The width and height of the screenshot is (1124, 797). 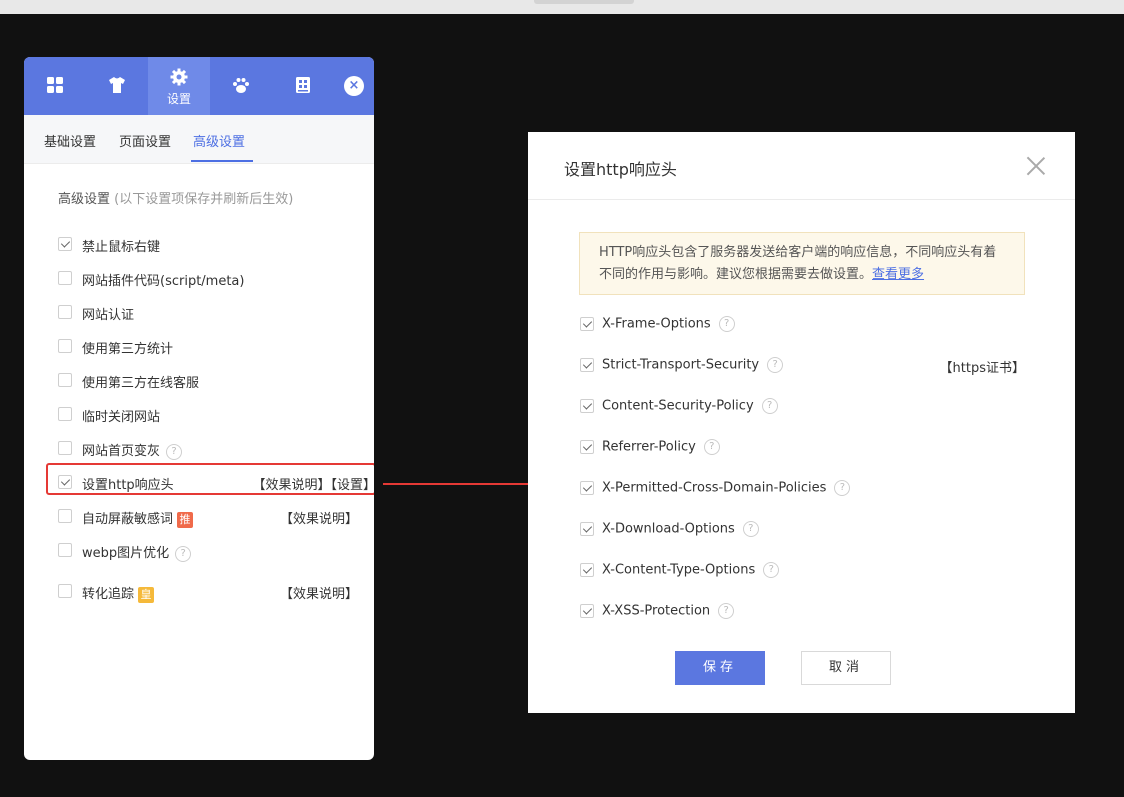 What do you see at coordinates (982, 366) in the screenshot?
I see `https-cert-link: 【https证书】` at bounding box center [982, 366].